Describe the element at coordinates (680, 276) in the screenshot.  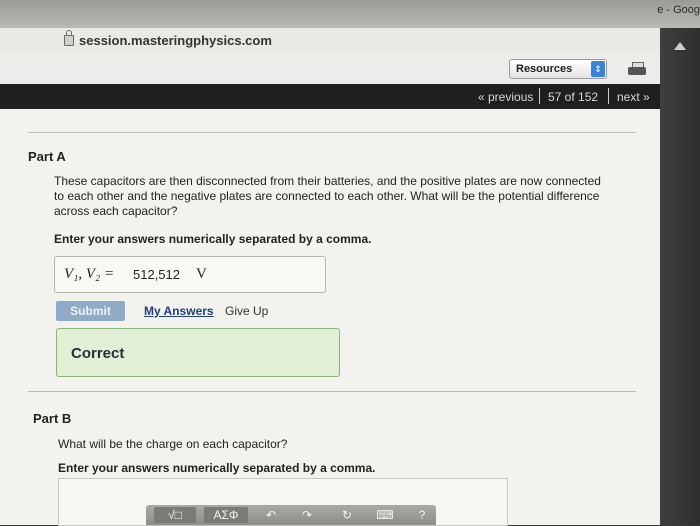
I see `browser-side-panel` at that location.